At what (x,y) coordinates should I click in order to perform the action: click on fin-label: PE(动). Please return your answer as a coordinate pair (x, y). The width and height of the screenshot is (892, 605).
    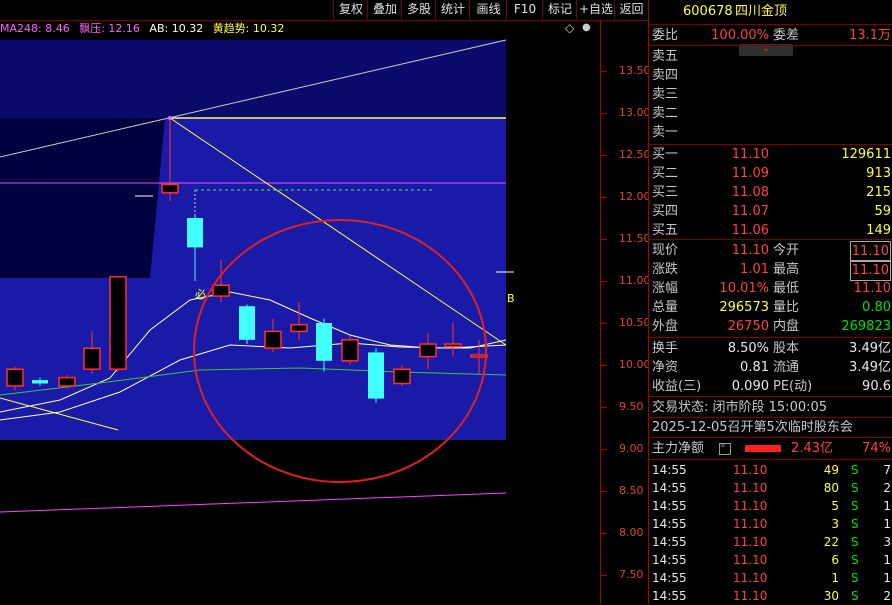
    Looking at the image, I should click on (793, 386).